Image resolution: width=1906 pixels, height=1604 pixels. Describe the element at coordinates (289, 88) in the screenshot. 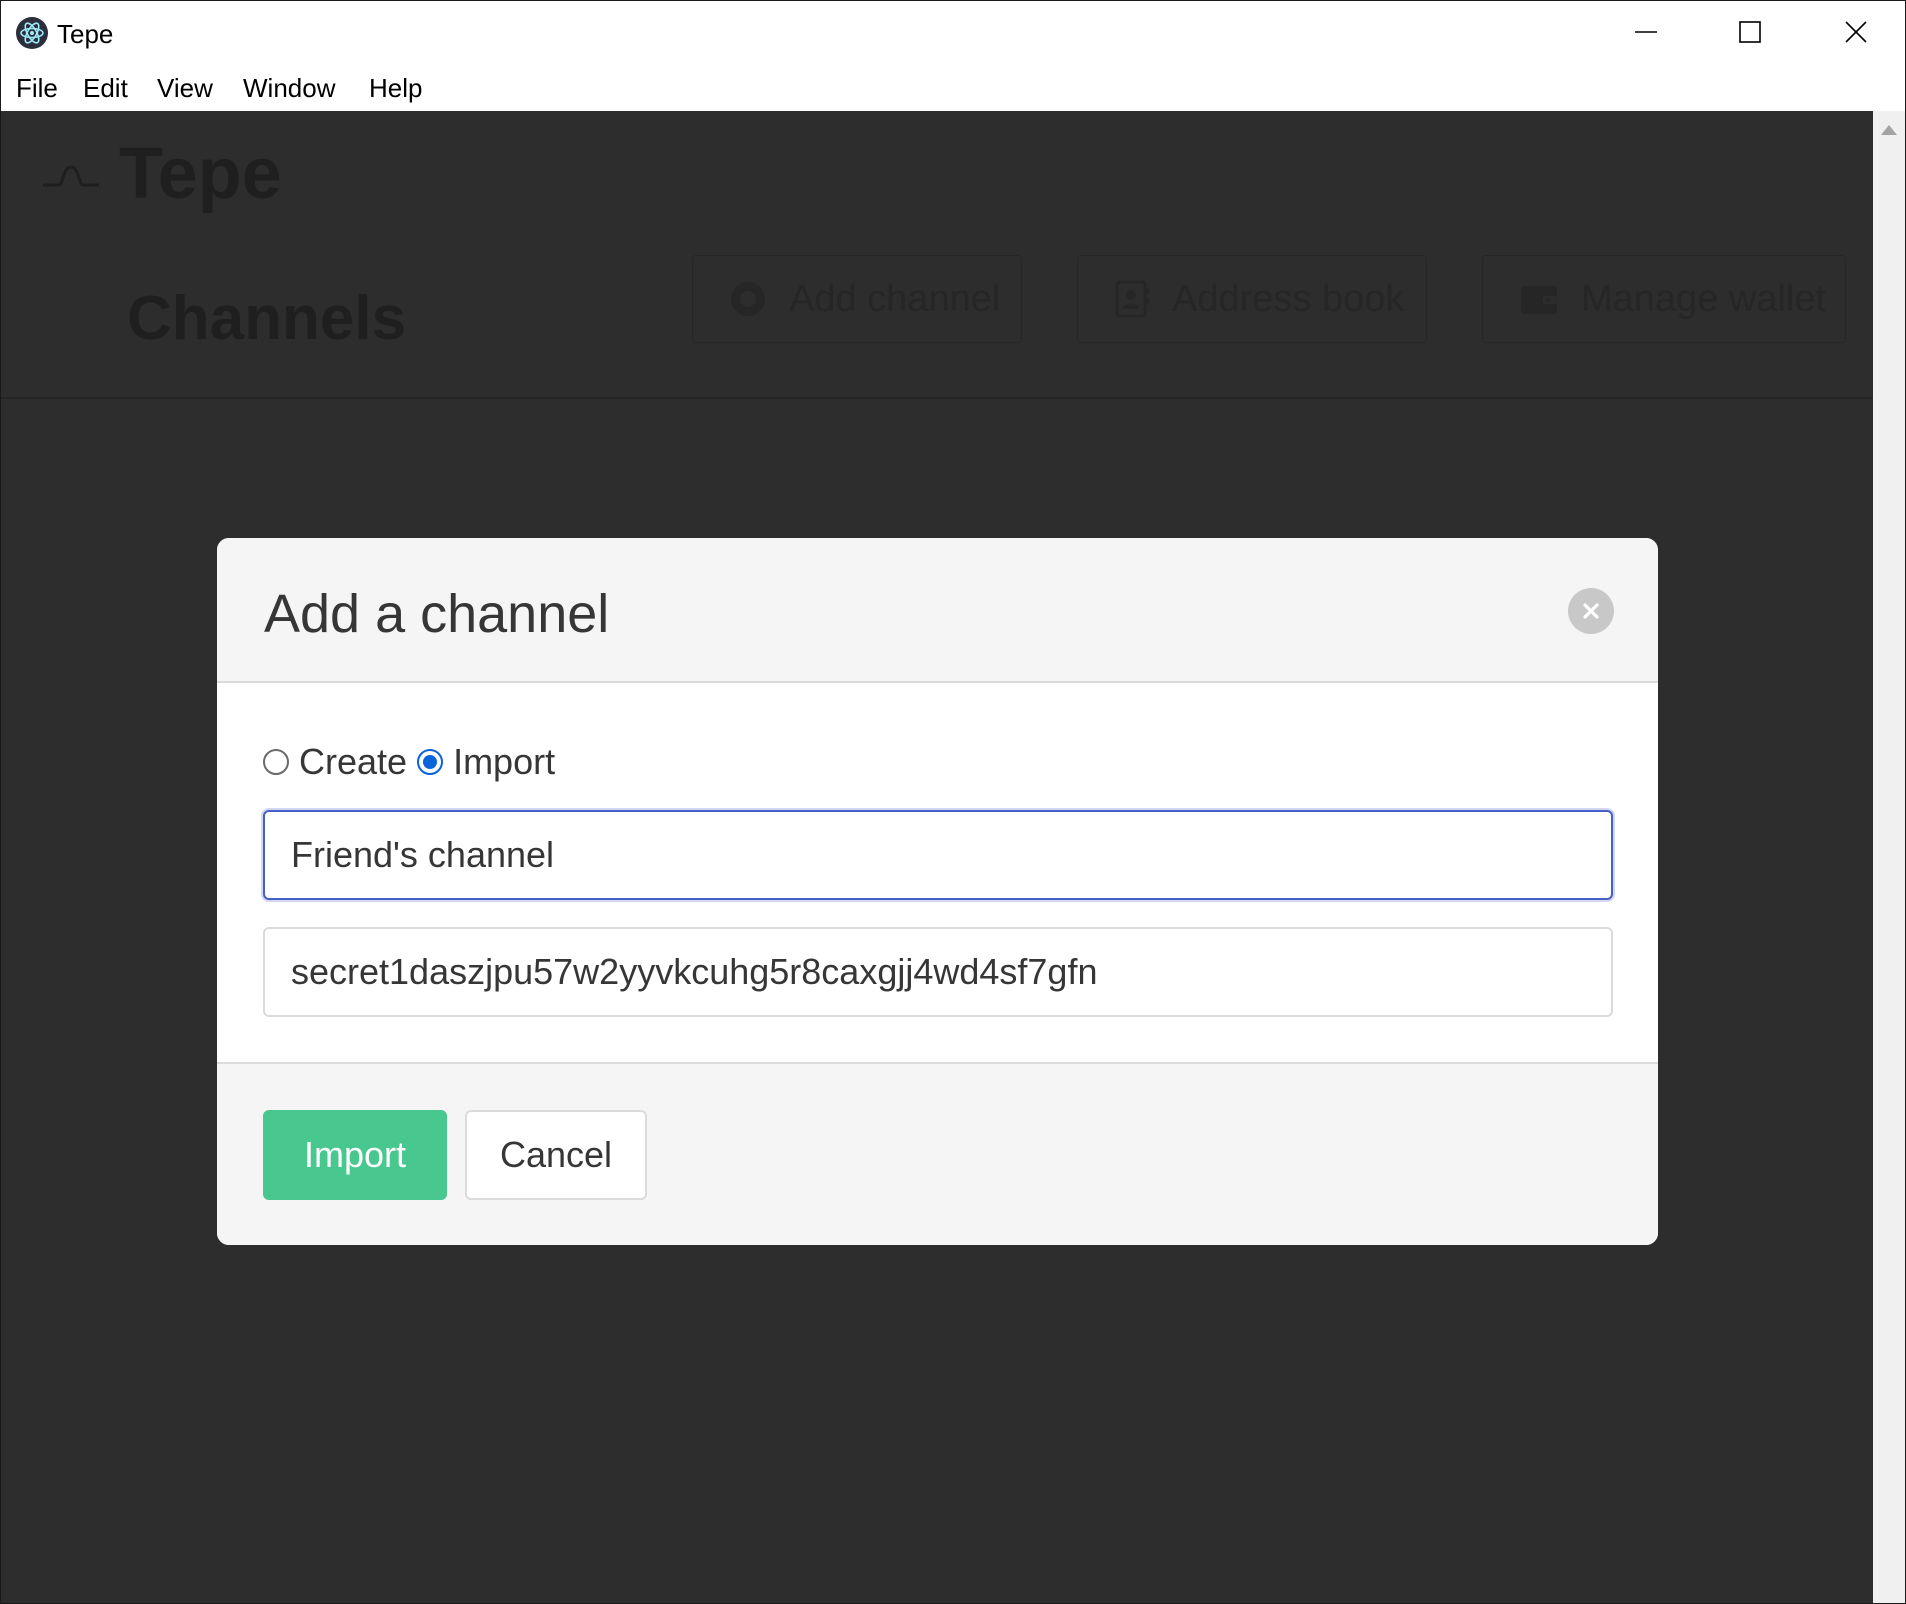

I see `menu-window: Window` at that location.